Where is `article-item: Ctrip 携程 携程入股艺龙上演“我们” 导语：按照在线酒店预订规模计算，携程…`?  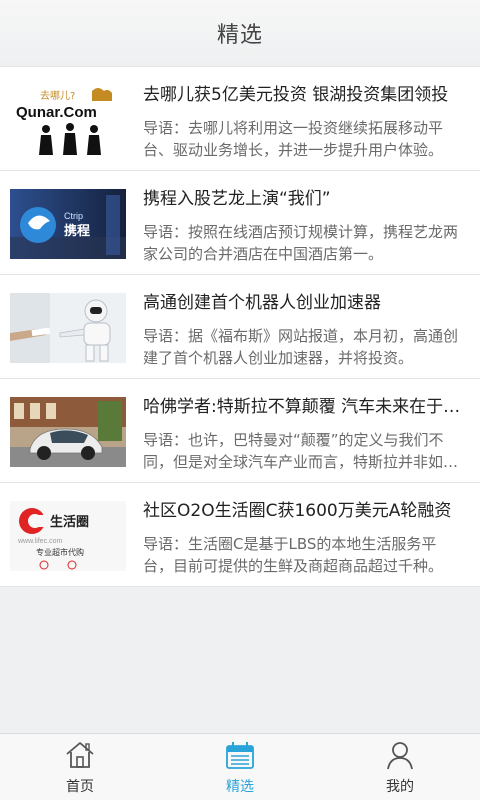 article-item: Ctrip 携程 携程入股艺龙上演“我们” 导语：按照在线酒店预订规模计算，携程… is located at coordinates (240, 223).